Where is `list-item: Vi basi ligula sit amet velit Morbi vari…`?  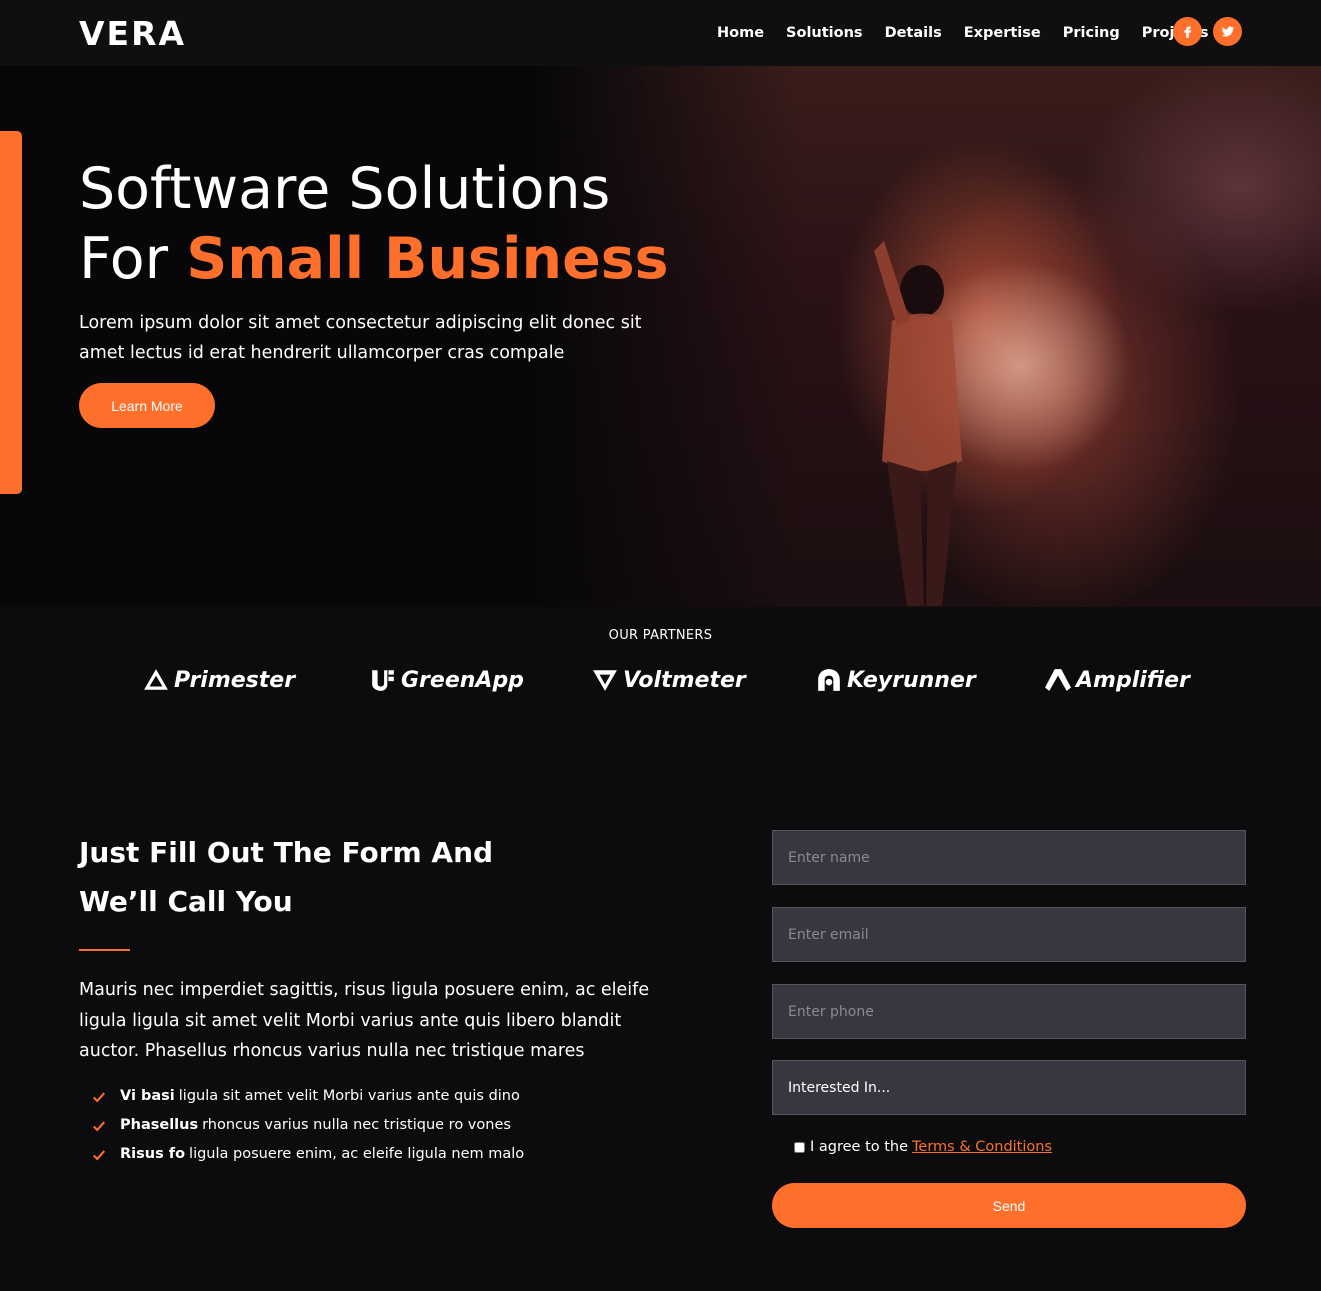 list-item: Vi basi ligula sit amet velit Morbi vari… is located at coordinates (308, 1096).